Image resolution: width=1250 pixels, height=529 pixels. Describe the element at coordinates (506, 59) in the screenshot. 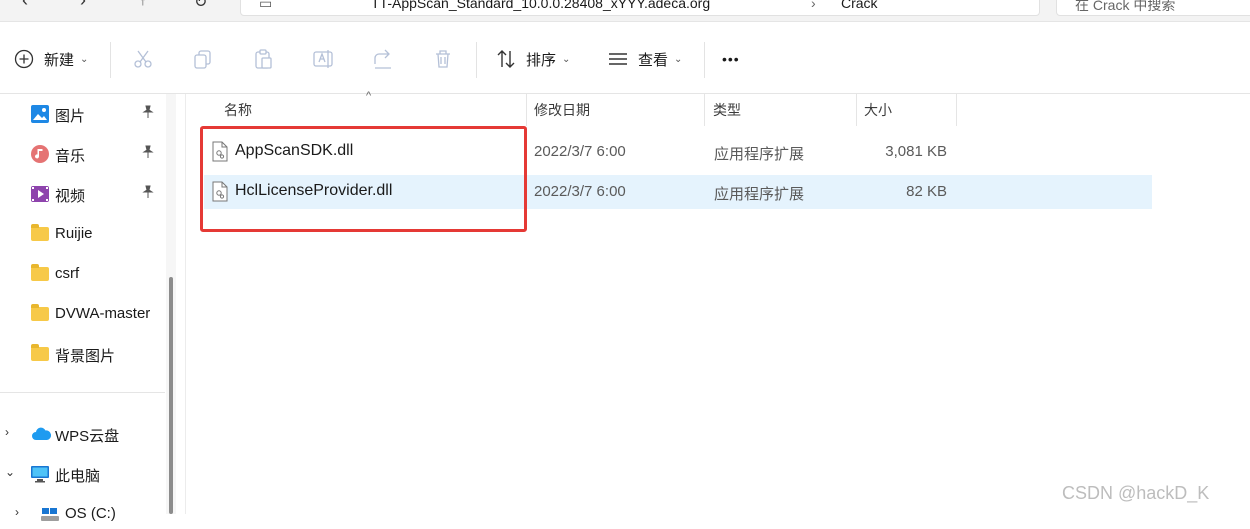

I see `sort-arrows-icon` at that location.